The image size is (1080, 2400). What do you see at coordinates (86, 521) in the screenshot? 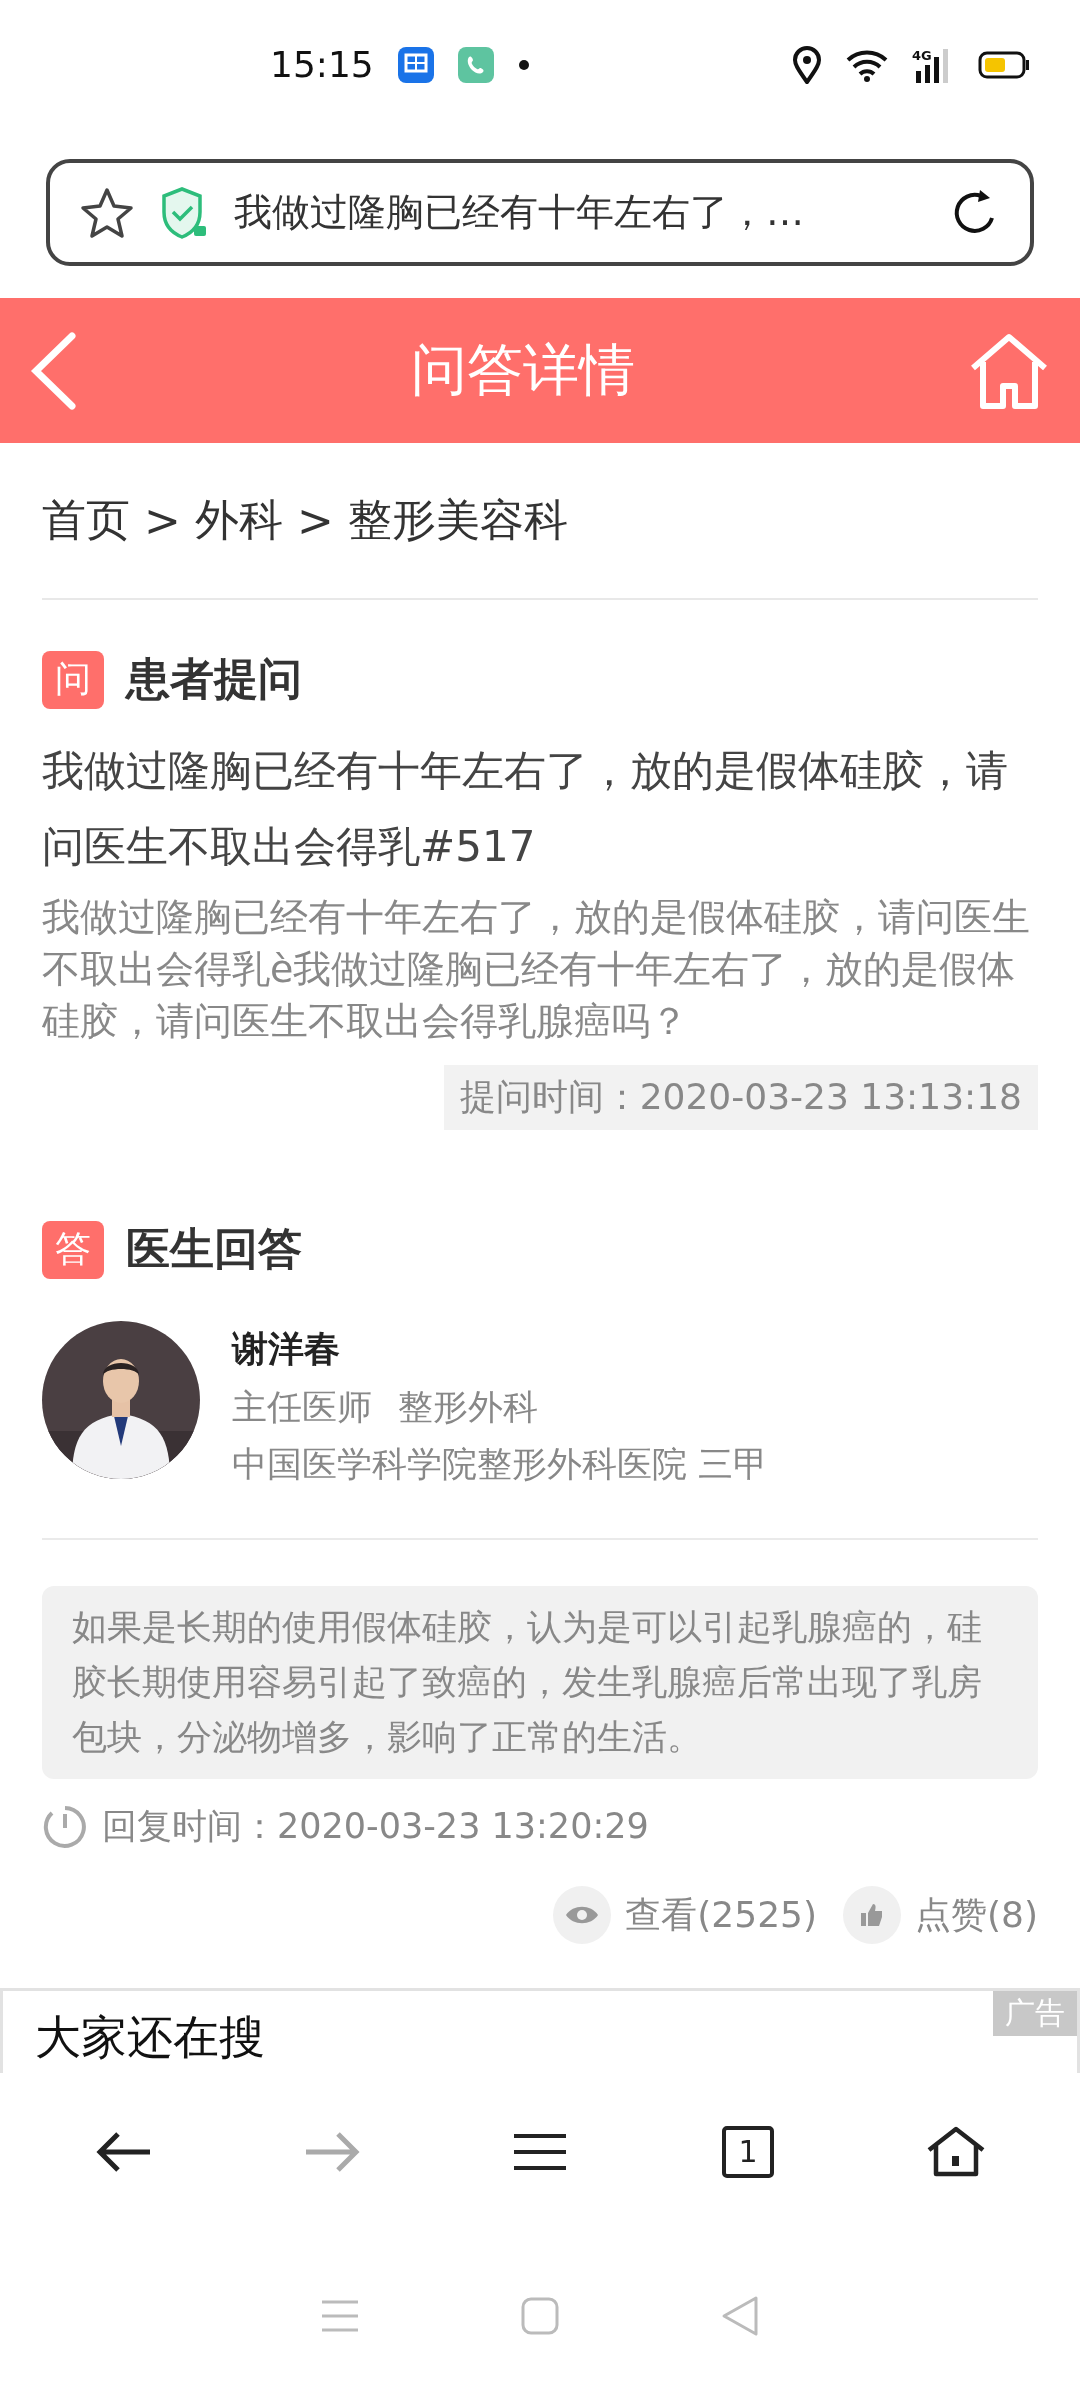
I see `breadcrumb-link: 首页` at bounding box center [86, 521].